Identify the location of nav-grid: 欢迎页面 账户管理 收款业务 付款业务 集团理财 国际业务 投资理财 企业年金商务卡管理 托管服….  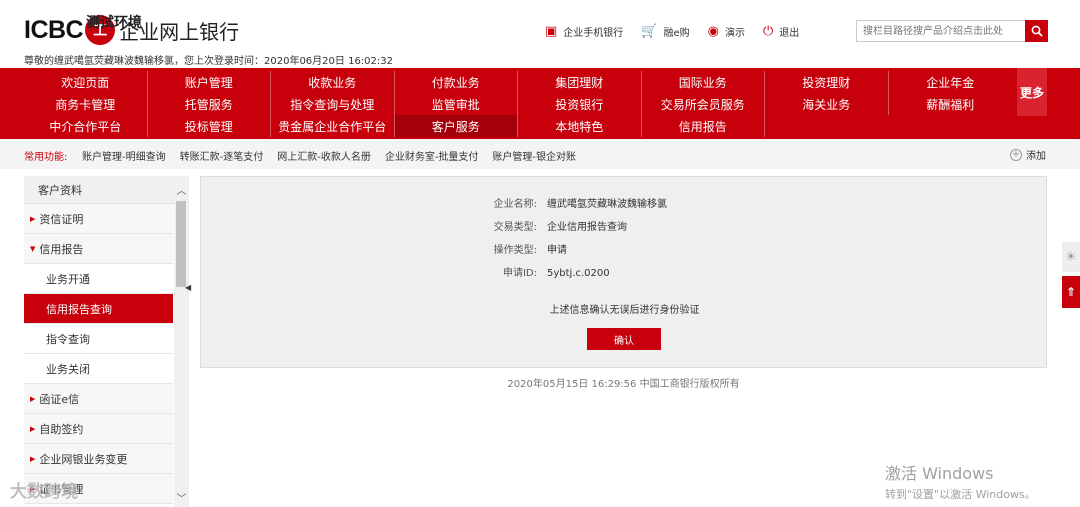
(518, 104).